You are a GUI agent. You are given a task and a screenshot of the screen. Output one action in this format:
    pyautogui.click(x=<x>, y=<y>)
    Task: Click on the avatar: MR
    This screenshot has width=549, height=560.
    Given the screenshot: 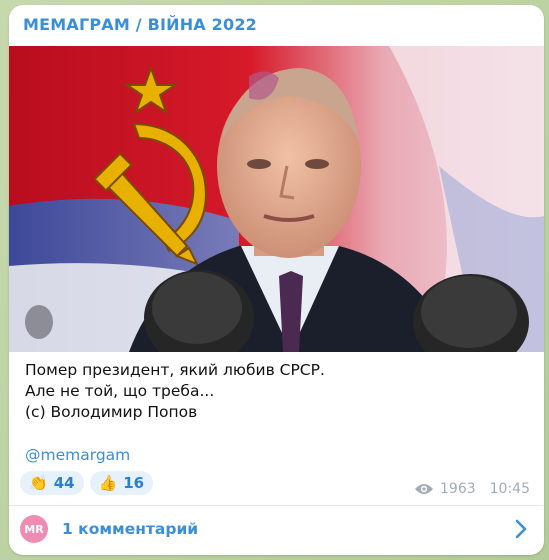 What is the action you would take?
    pyautogui.click(x=34, y=529)
    